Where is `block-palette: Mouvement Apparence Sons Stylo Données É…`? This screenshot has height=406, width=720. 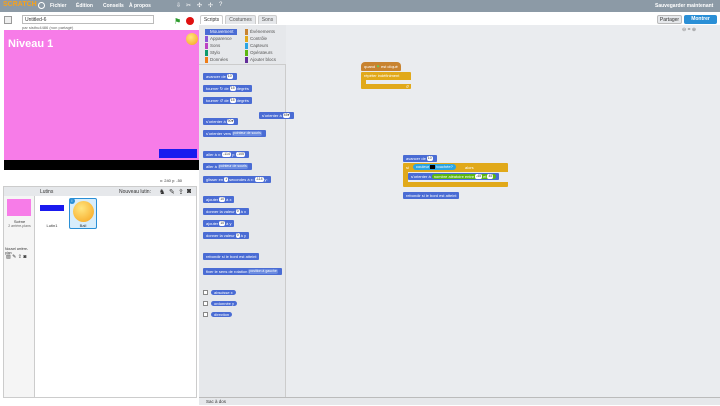 block-palette: Mouvement Apparence Sons Stylo Données É… is located at coordinates (242, 211).